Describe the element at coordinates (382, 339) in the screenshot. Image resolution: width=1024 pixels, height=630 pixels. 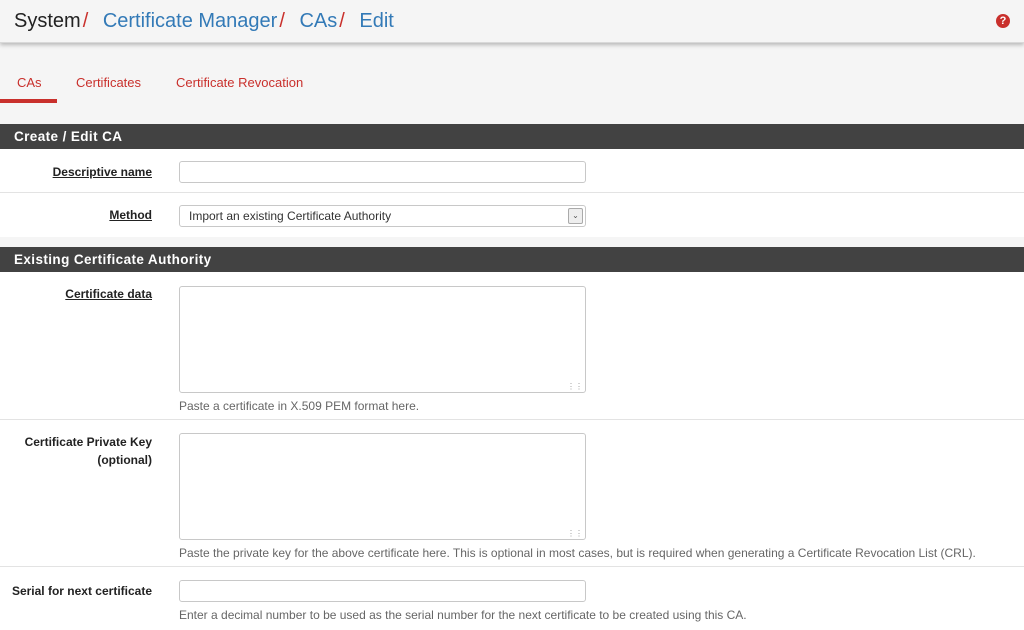
I see `certificate-data-textarea: ⋮⋮` at that location.